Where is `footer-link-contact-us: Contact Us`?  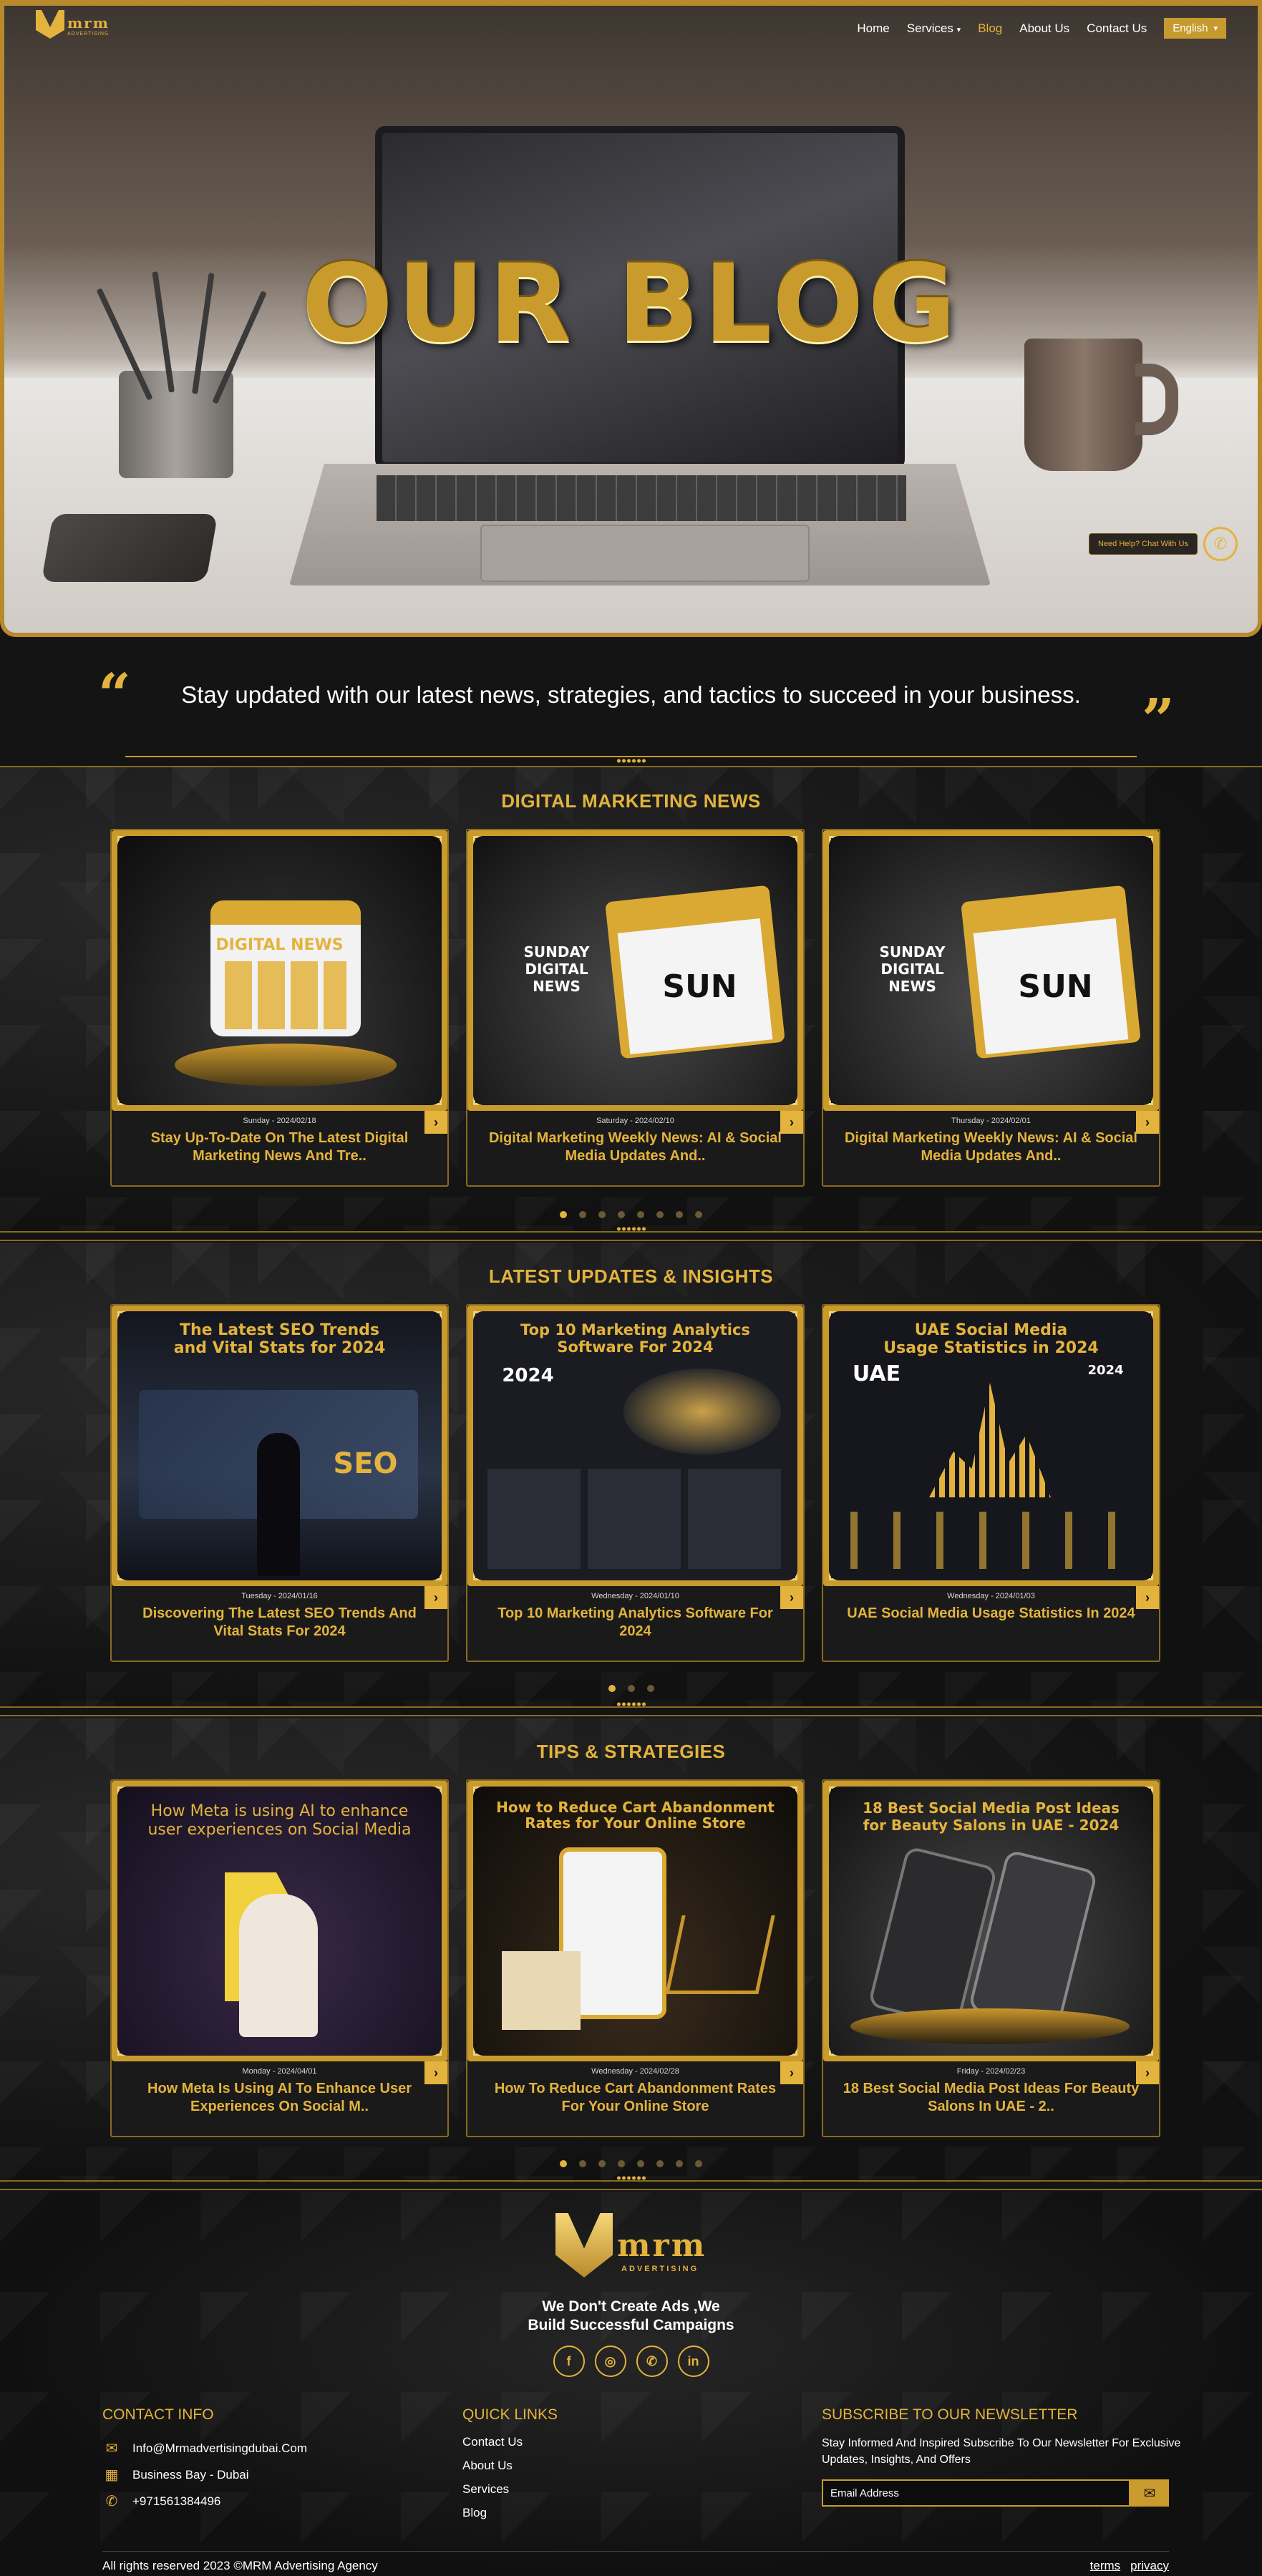
footer-link-contact-us: Contact Us is located at coordinates (510, 2447).